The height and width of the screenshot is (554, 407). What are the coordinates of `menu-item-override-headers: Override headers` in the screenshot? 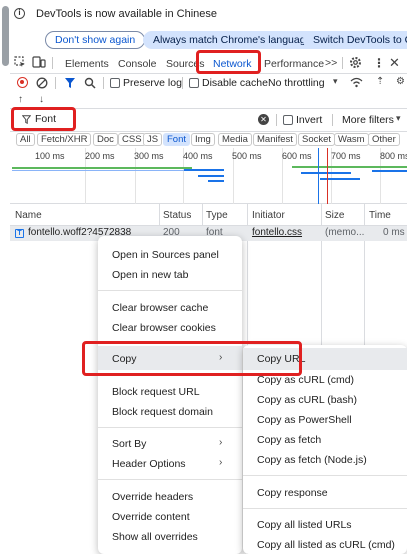 It's located at (152, 497).